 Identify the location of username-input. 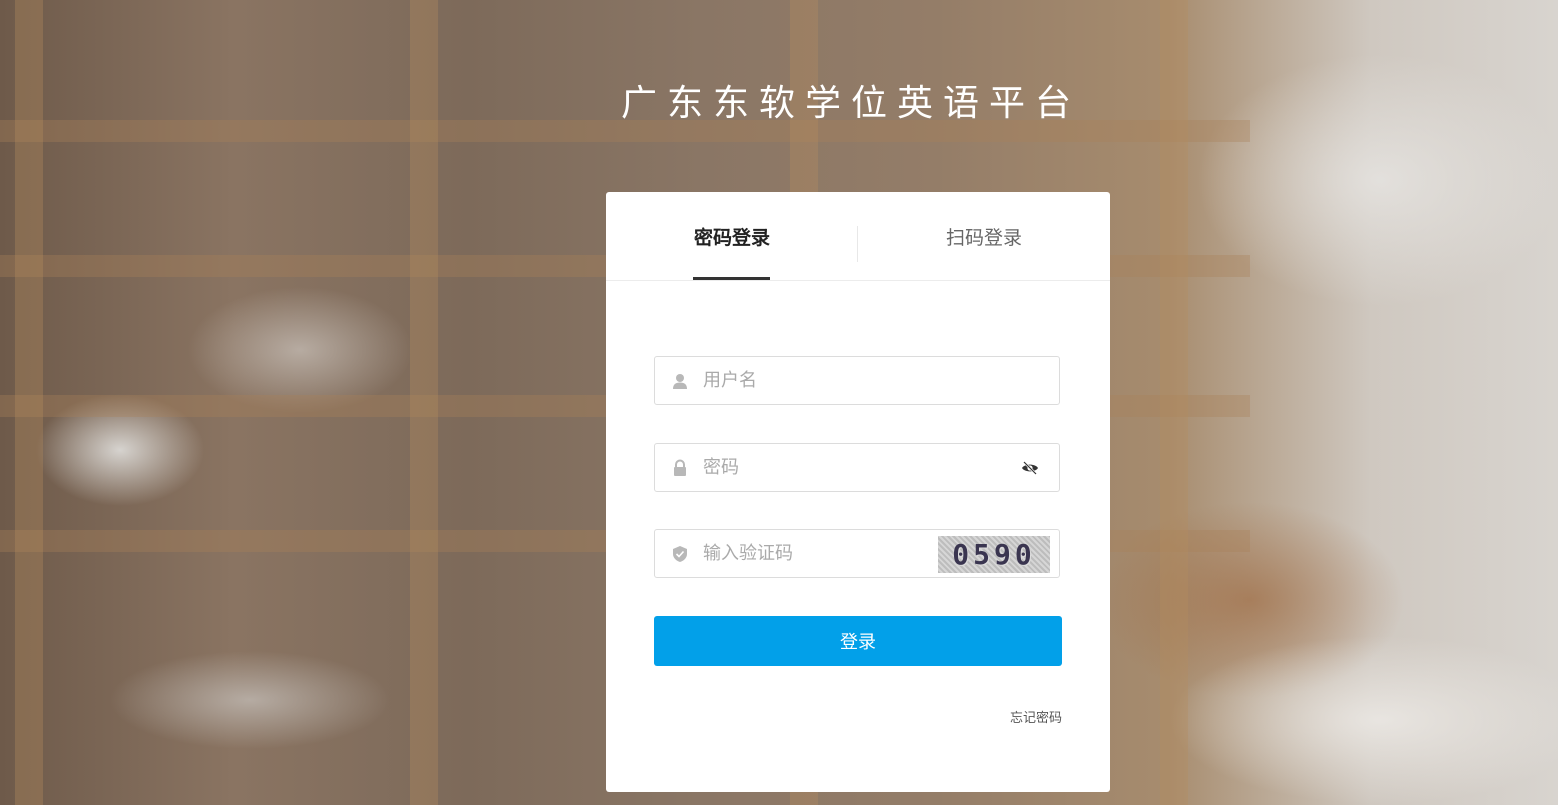
(853, 380).